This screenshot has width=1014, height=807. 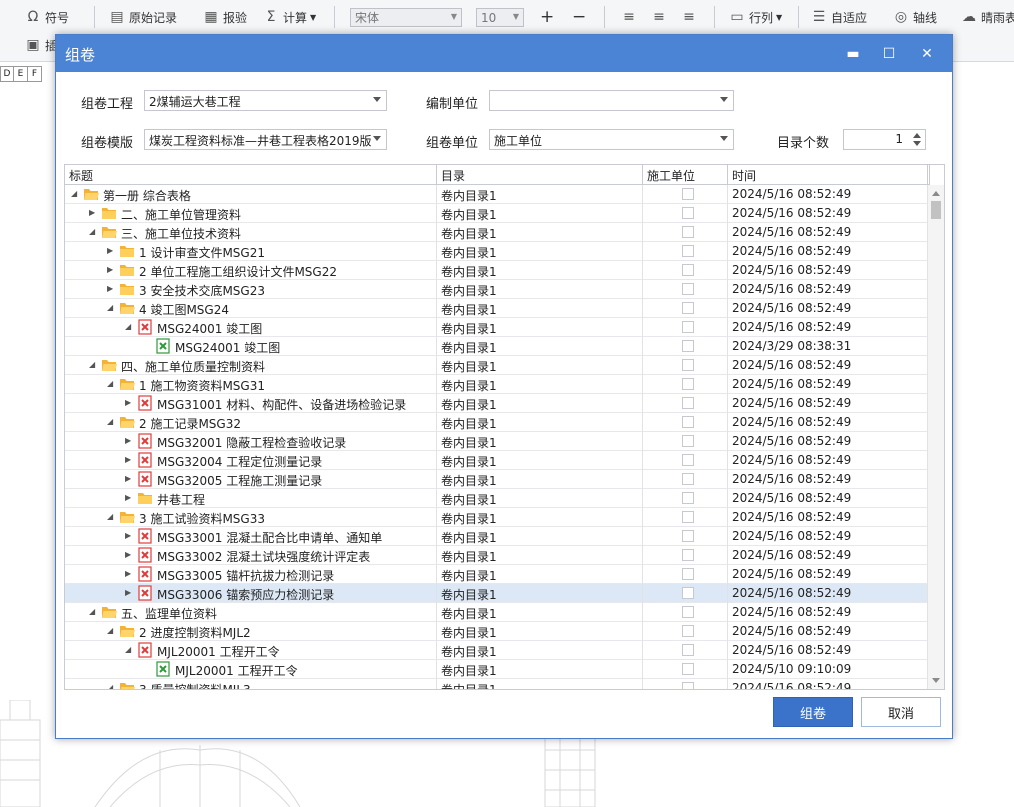 I want to click on table-row: ▶ 二、施工单位管理资料 卷内目录1 2024/5/16 08:52:49, so click(x=496, y=213).